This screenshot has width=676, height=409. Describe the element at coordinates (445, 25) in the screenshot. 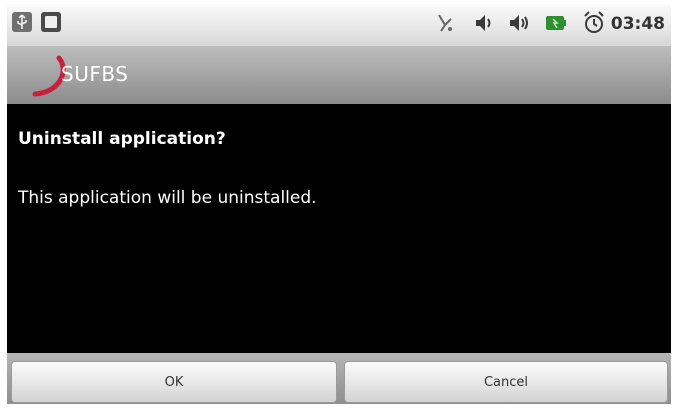

I see `mic-icon` at that location.